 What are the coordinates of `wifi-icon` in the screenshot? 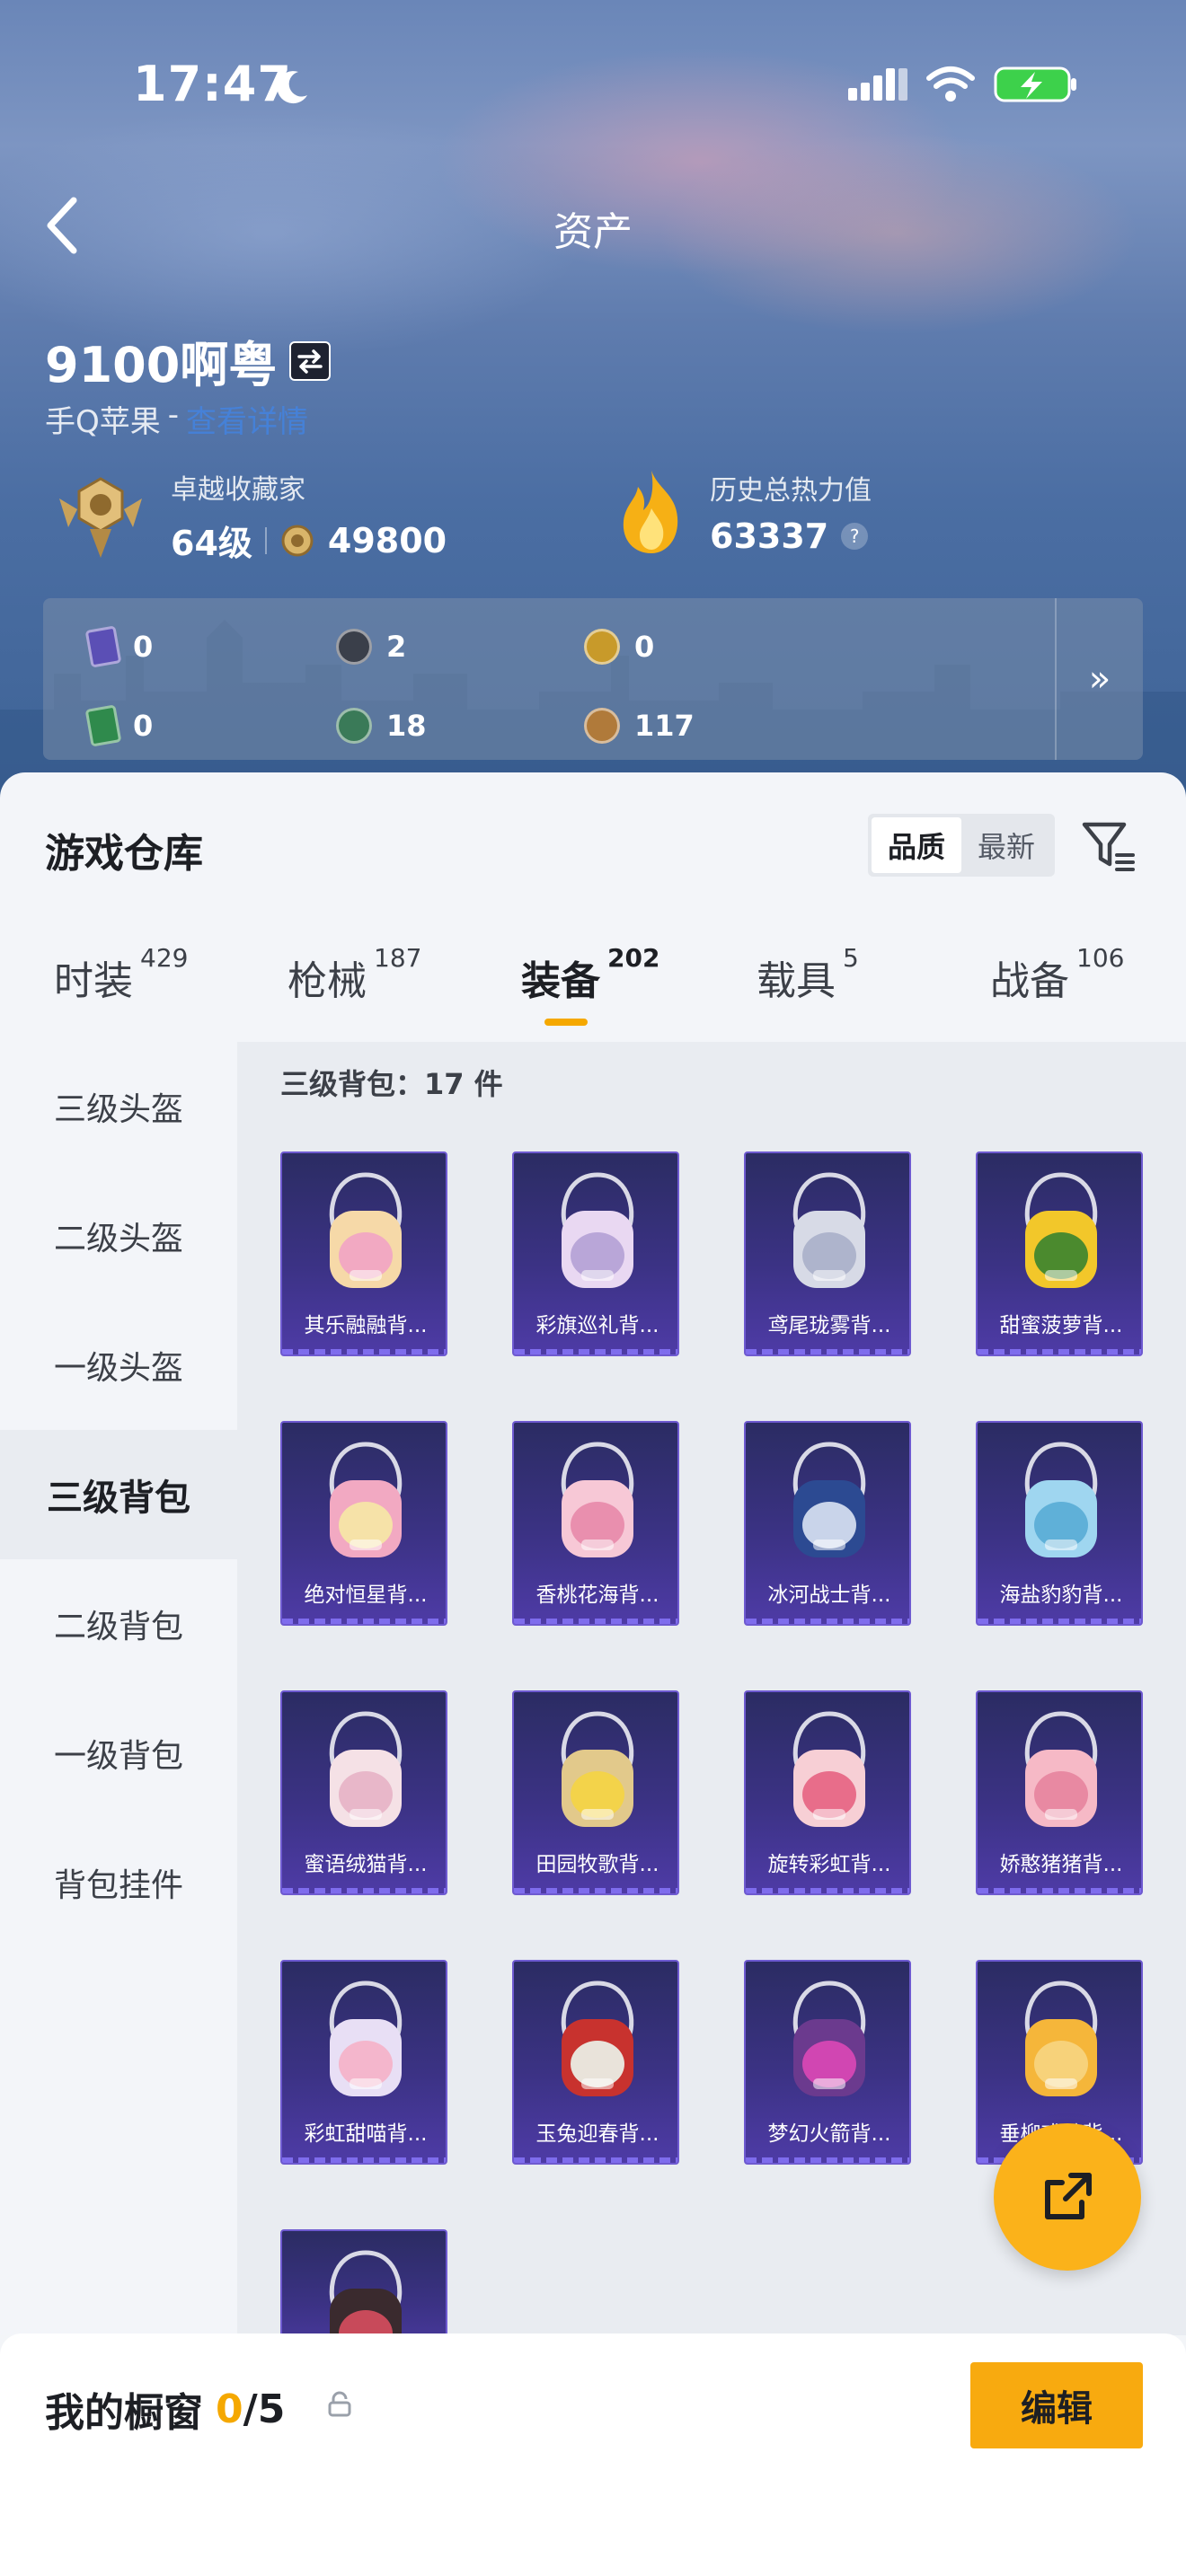 It's located at (950, 83).